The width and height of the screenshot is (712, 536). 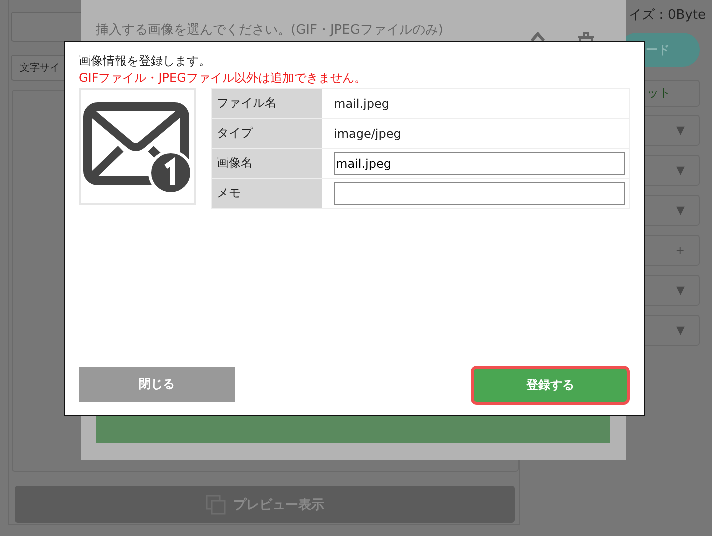 What do you see at coordinates (550, 385) in the screenshot?
I see `register-button: 登録する` at bounding box center [550, 385].